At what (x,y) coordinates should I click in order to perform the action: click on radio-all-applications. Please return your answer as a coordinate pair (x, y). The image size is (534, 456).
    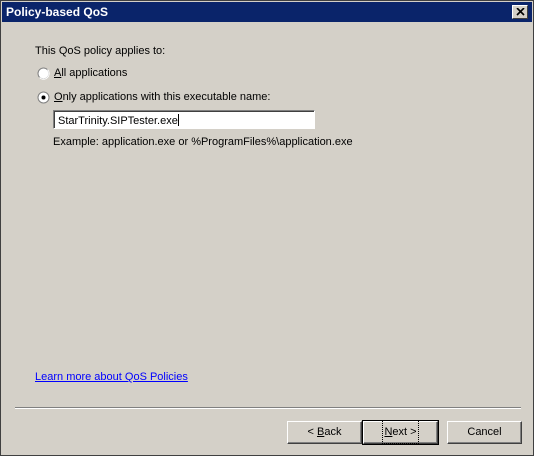
    Looking at the image, I should click on (43, 73).